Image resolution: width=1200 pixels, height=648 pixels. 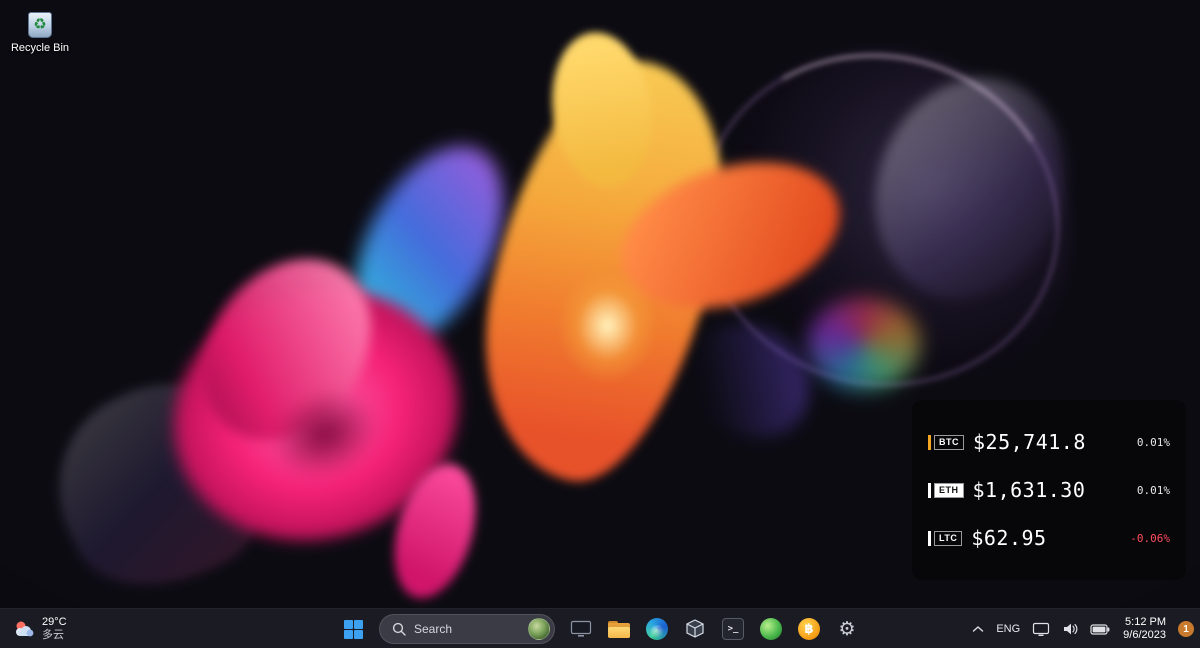 I want to click on cast-screen-icon, so click(x=1041, y=629).